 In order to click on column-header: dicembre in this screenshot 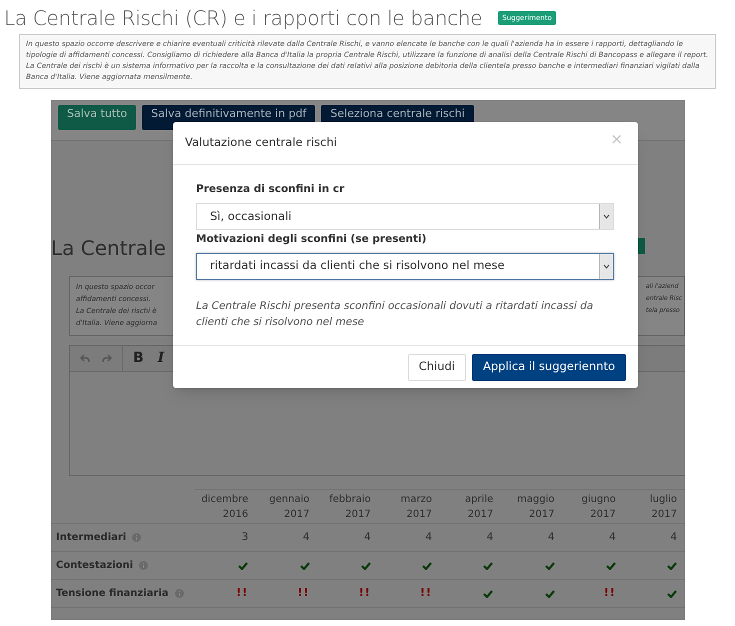, I will do `click(224, 499)`.